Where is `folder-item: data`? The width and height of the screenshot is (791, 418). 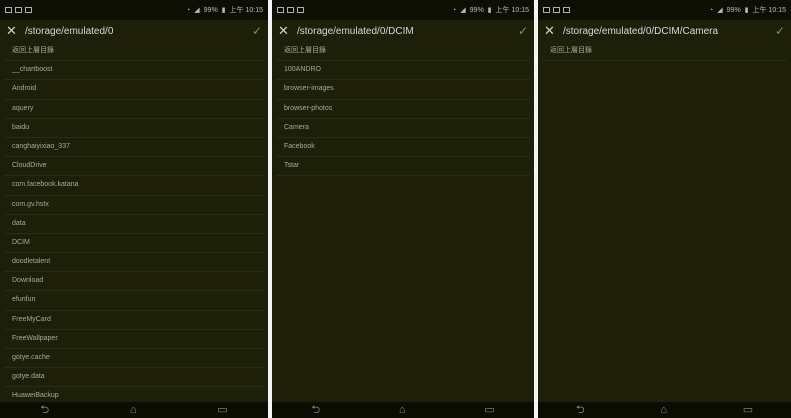 folder-item: data is located at coordinates (134, 224).